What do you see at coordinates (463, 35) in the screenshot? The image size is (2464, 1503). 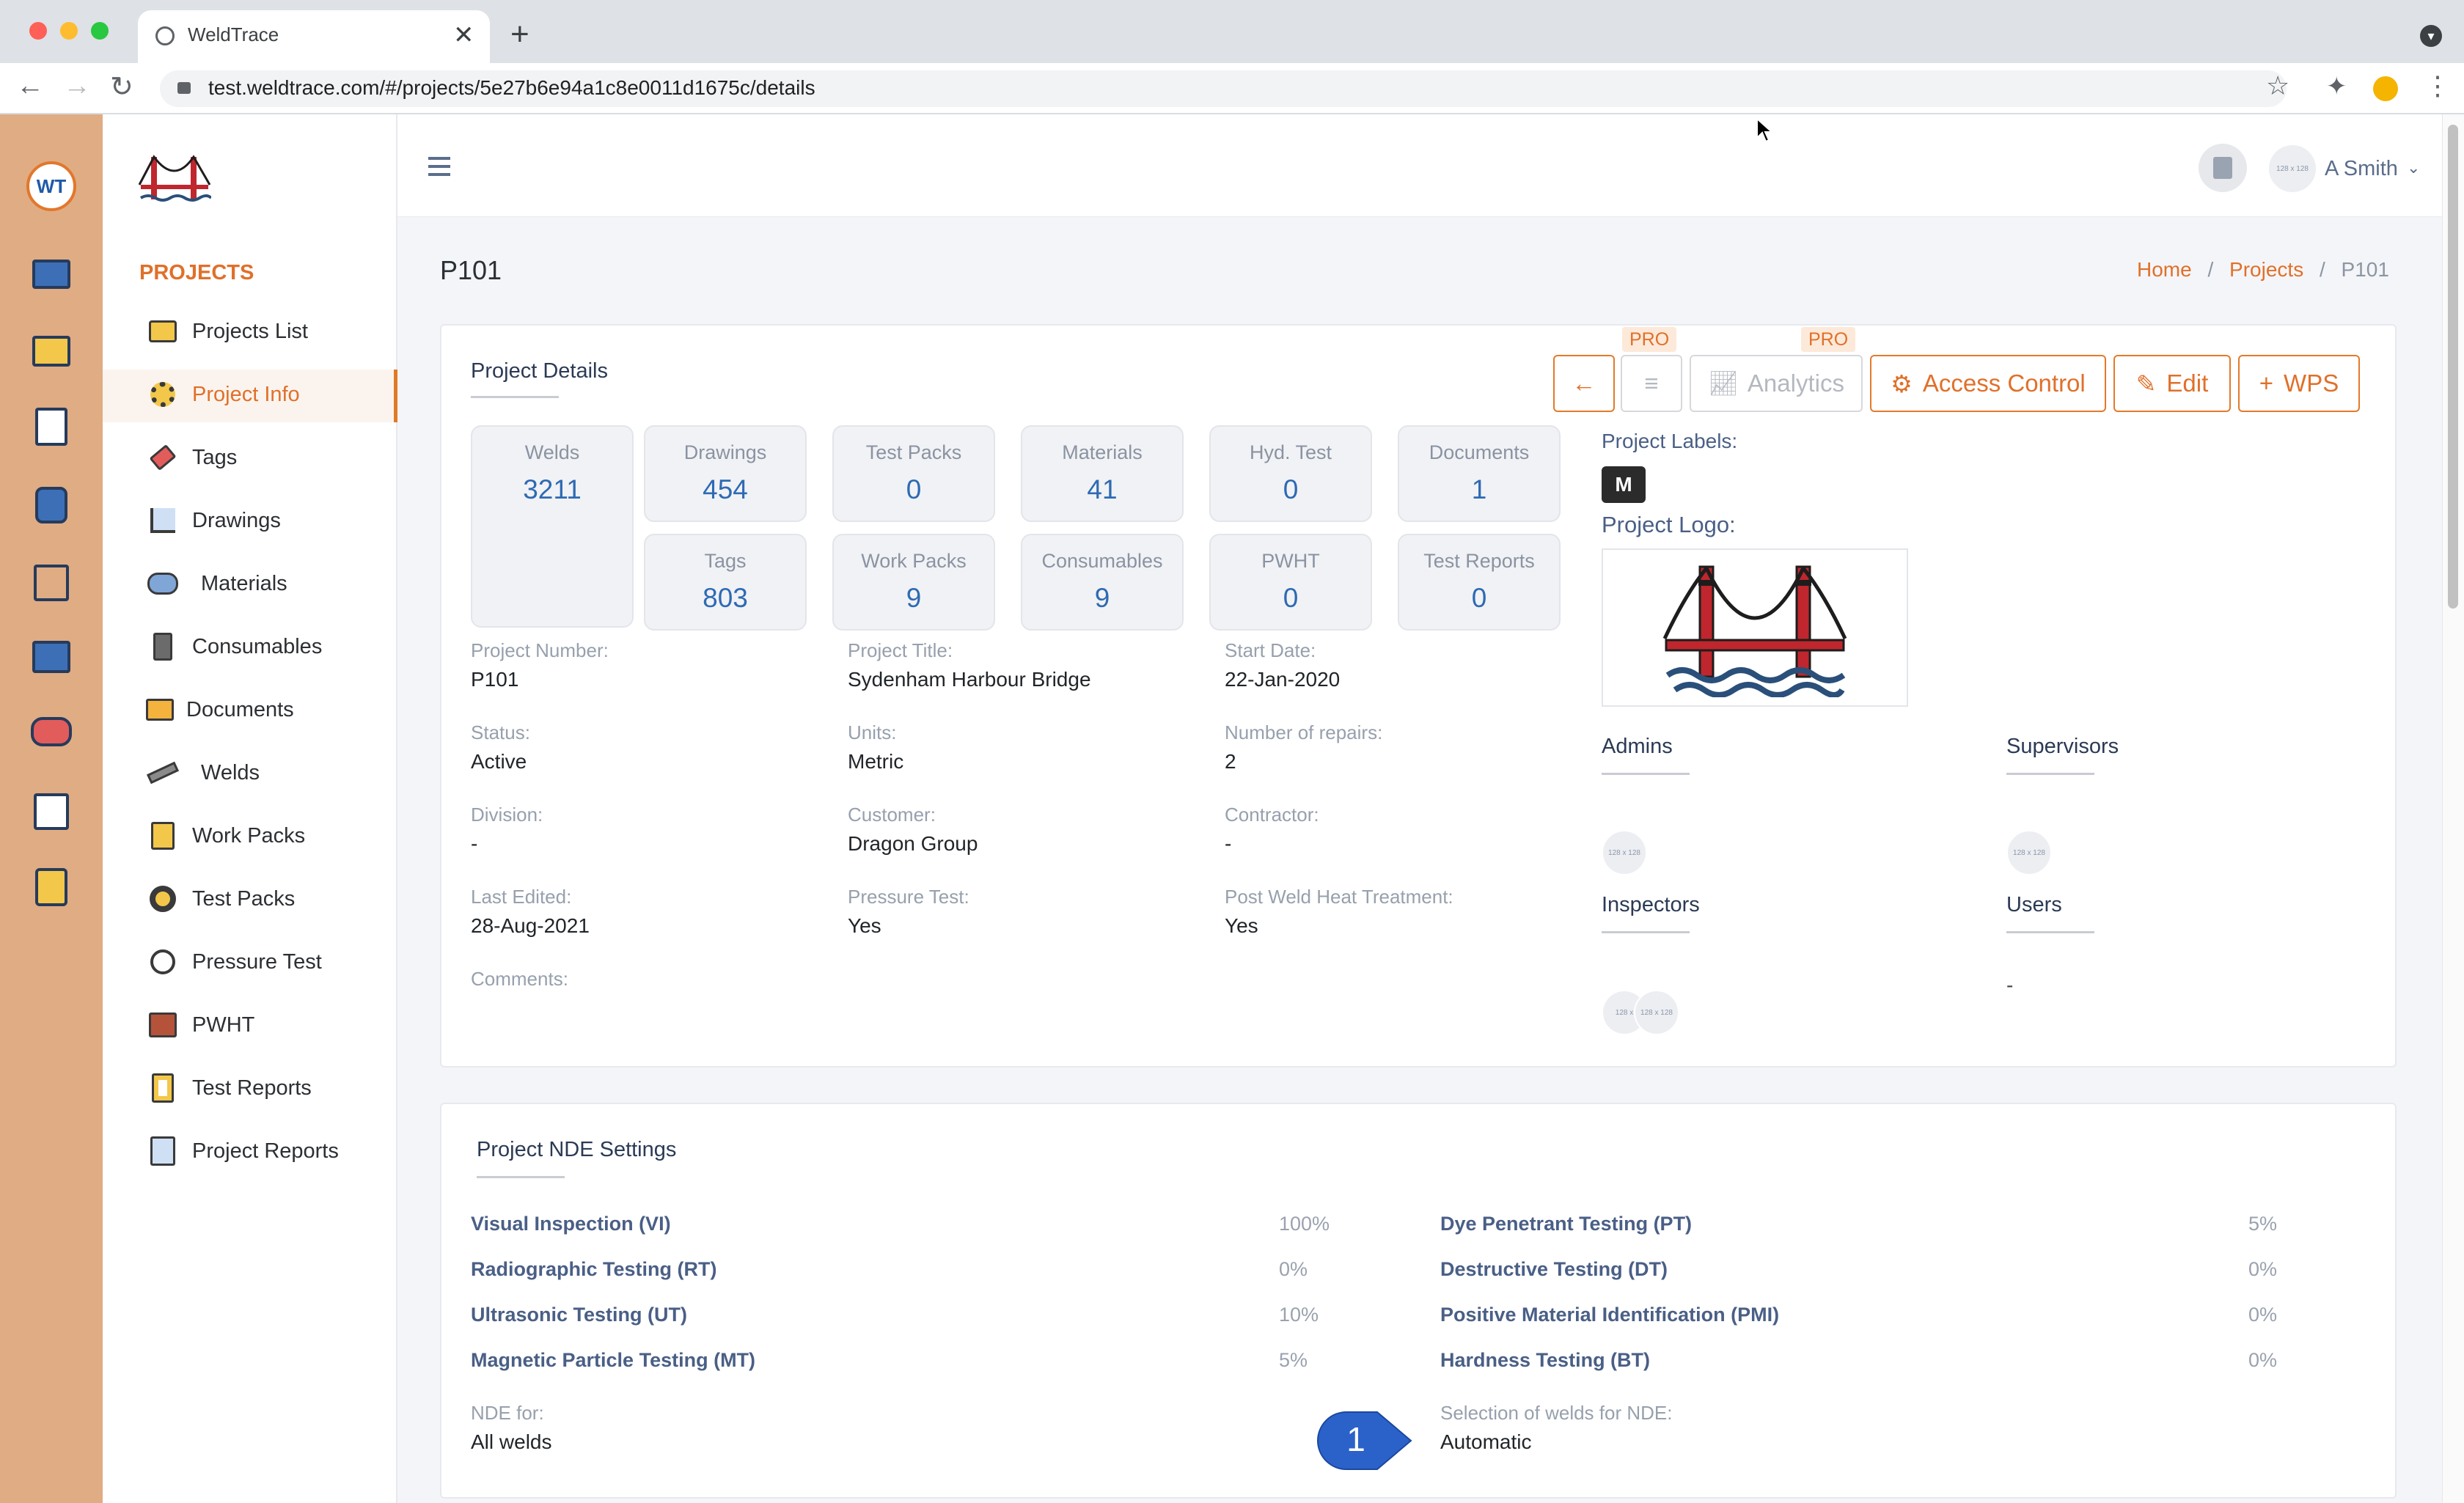 I see `tab-close-icon: ✕` at bounding box center [463, 35].